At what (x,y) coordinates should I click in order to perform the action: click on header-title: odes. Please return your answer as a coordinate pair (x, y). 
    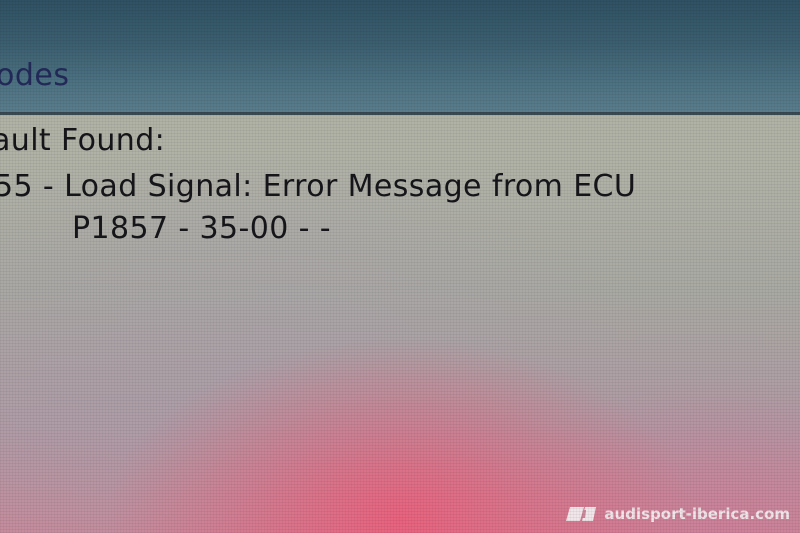
    Looking at the image, I should click on (35, 75).